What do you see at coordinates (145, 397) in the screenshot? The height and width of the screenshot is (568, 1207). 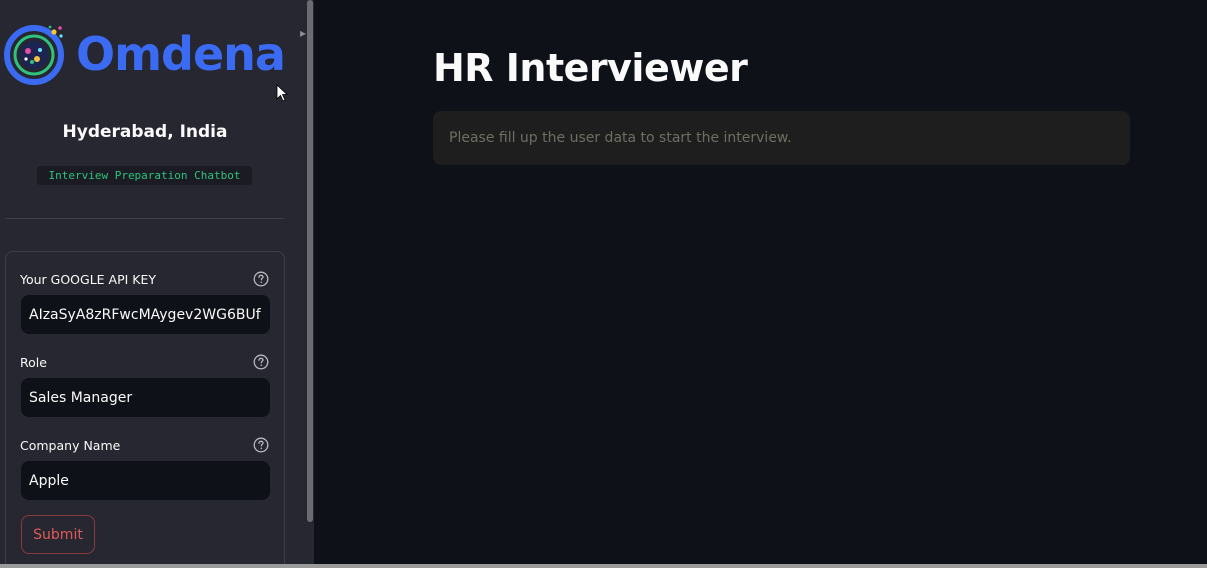 I see `role-input` at bounding box center [145, 397].